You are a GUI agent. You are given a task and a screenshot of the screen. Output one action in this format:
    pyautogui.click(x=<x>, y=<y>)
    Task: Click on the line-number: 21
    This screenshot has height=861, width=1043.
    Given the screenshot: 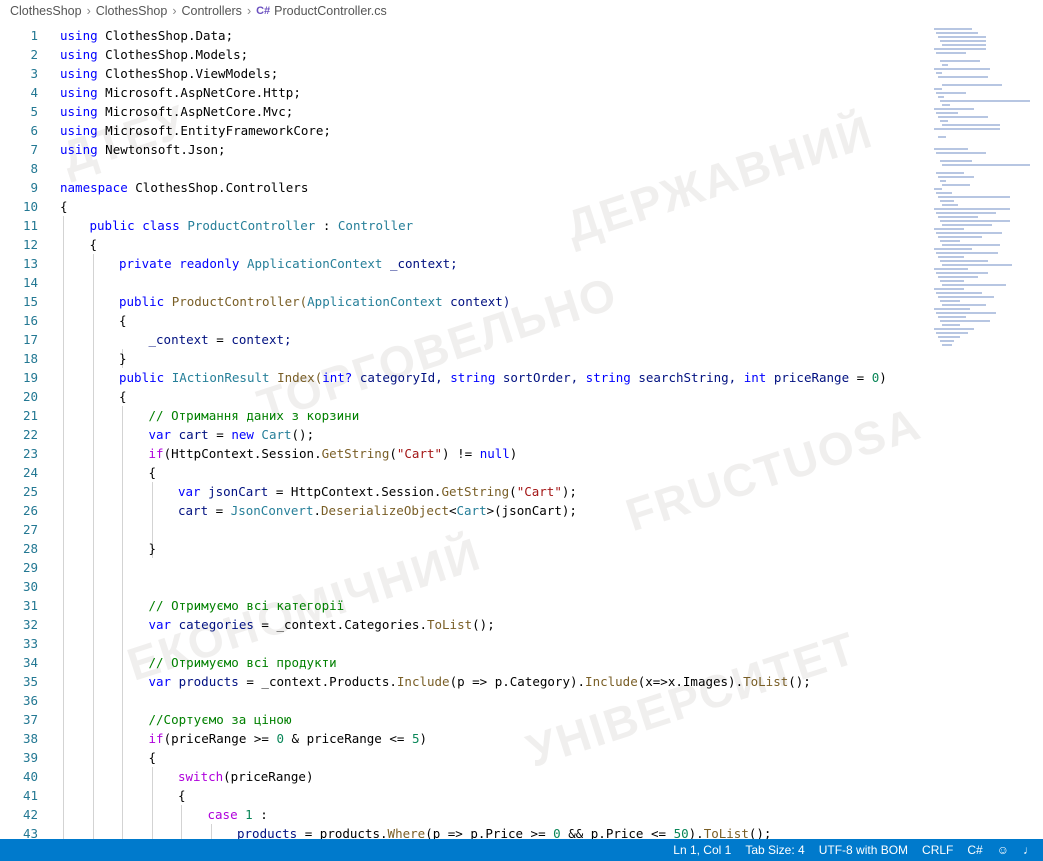 What is the action you would take?
    pyautogui.click(x=30, y=415)
    